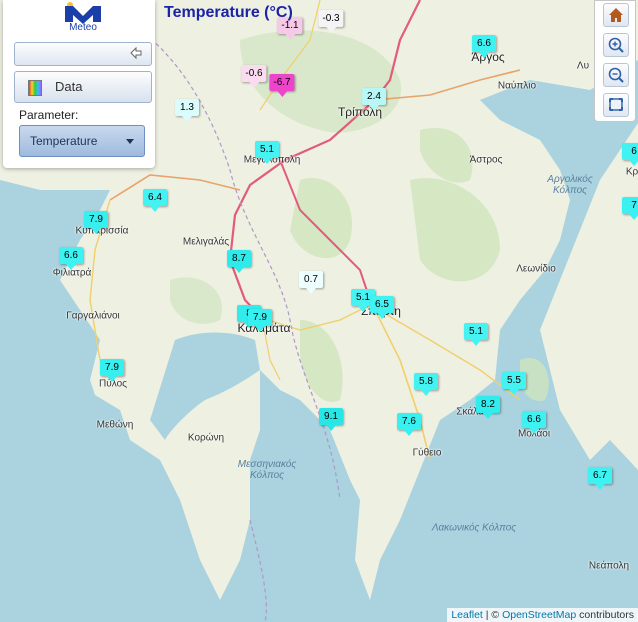 The width and height of the screenshot is (638, 622). What do you see at coordinates (583, 66) in the screenshot?
I see `place-label: Λυ` at bounding box center [583, 66].